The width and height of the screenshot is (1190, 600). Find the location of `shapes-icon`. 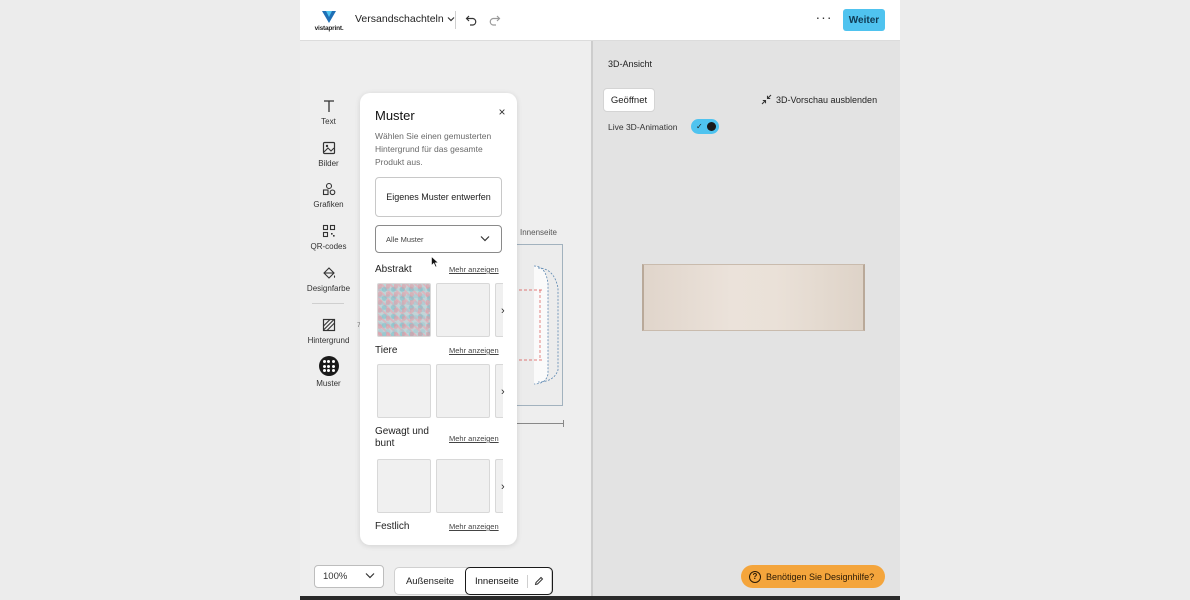

shapes-icon is located at coordinates (328, 189).